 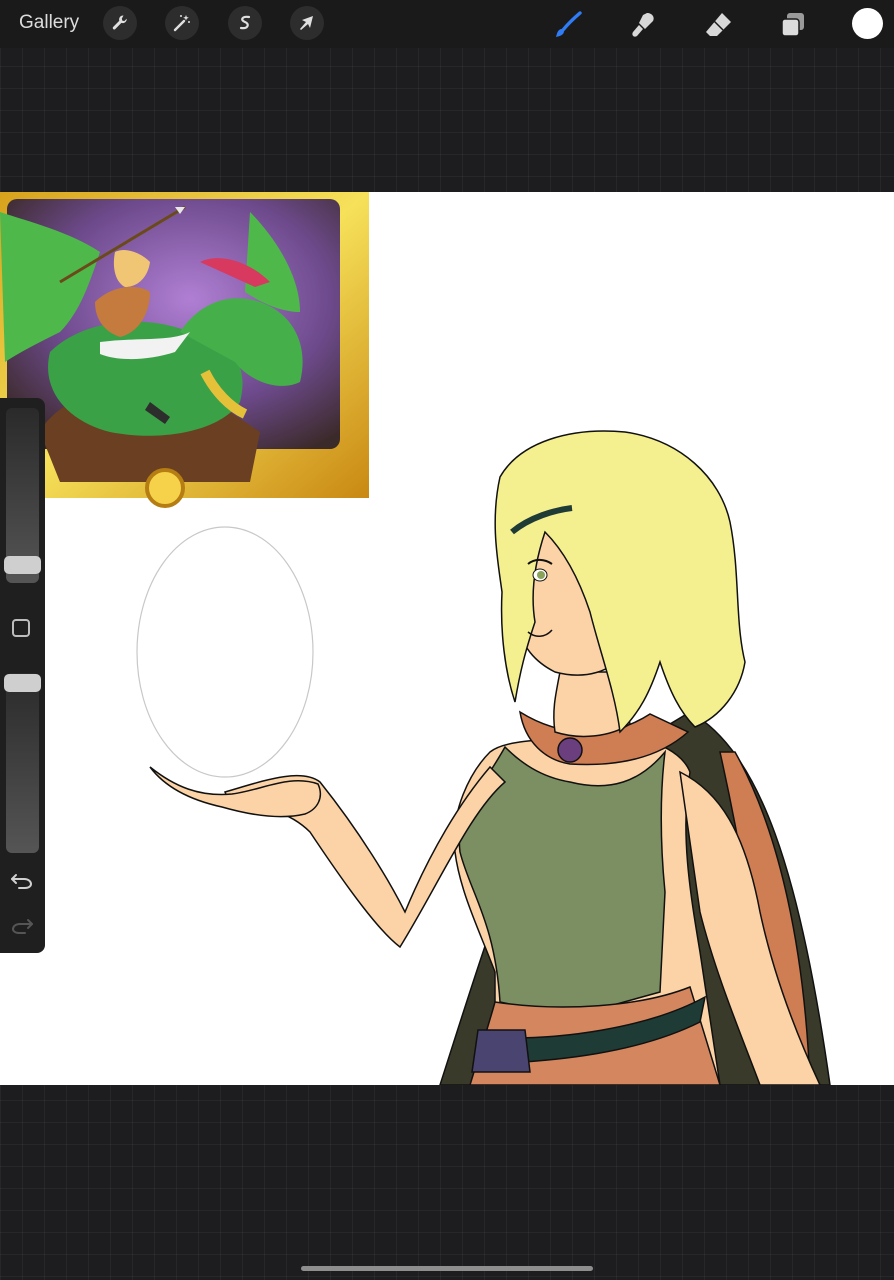 What do you see at coordinates (22, 763) in the screenshot?
I see `opacity-slider` at bounding box center [22, 763].